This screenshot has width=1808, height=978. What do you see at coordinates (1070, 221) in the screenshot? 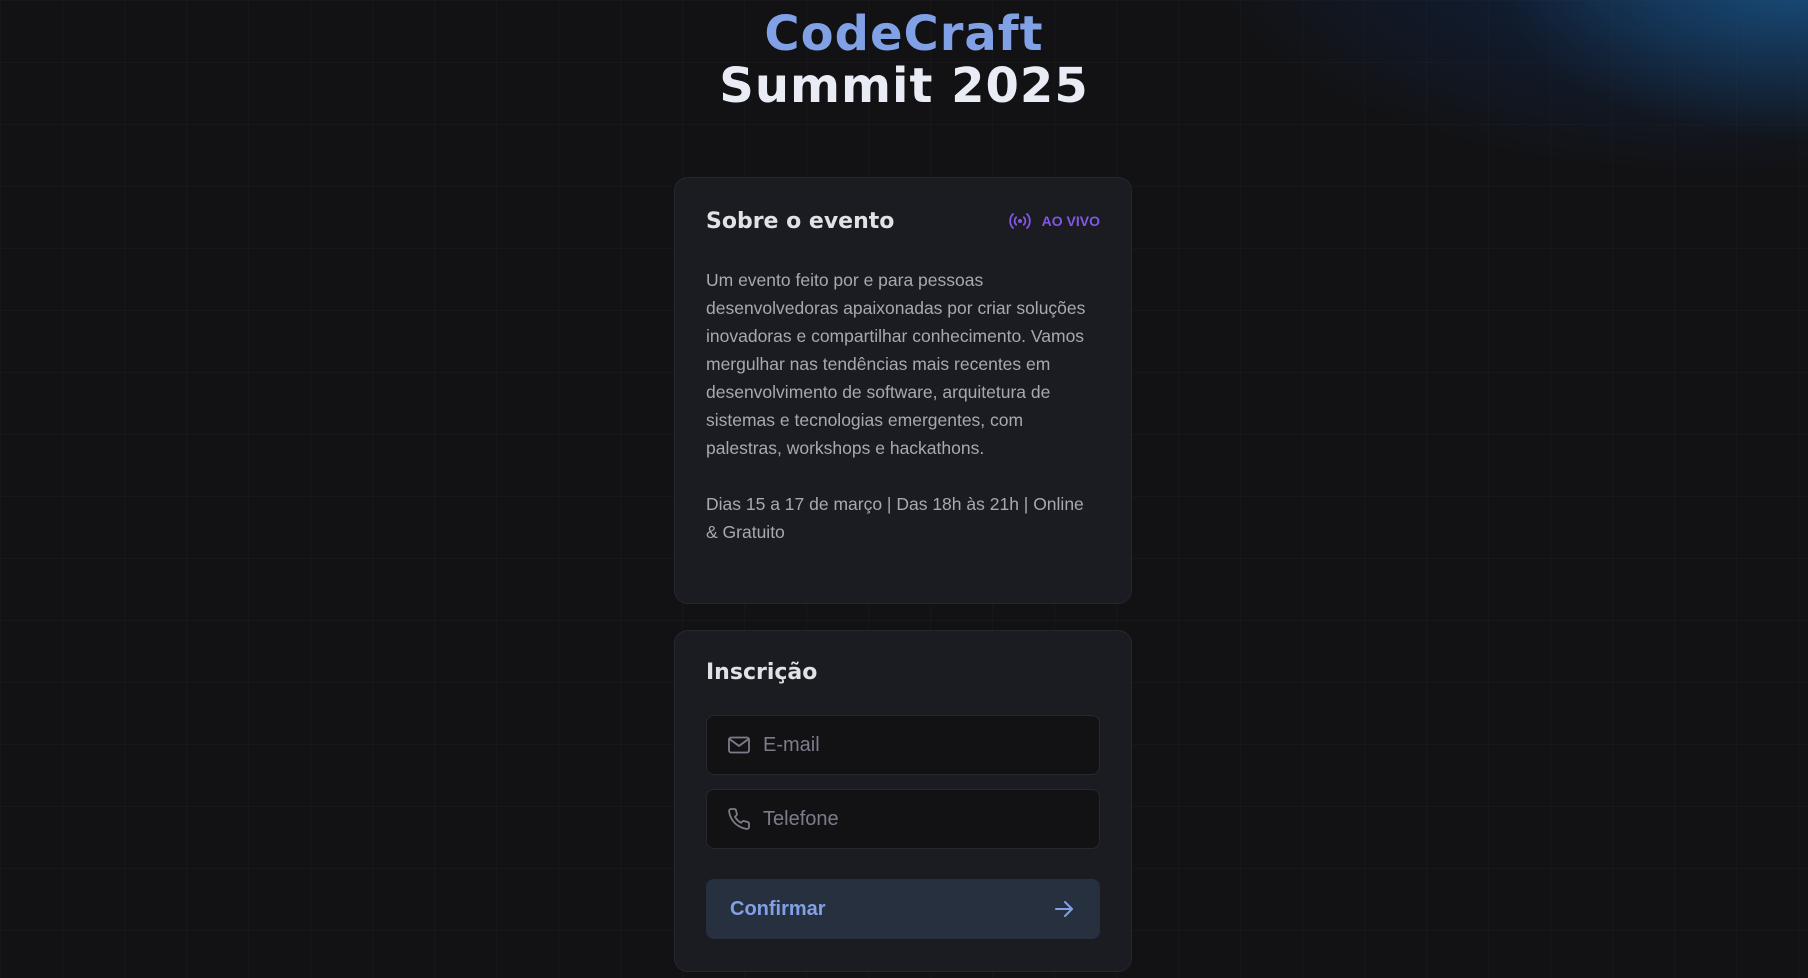
I see `live-badge-label: AO VIVO` at bounding box center [1070, 221].